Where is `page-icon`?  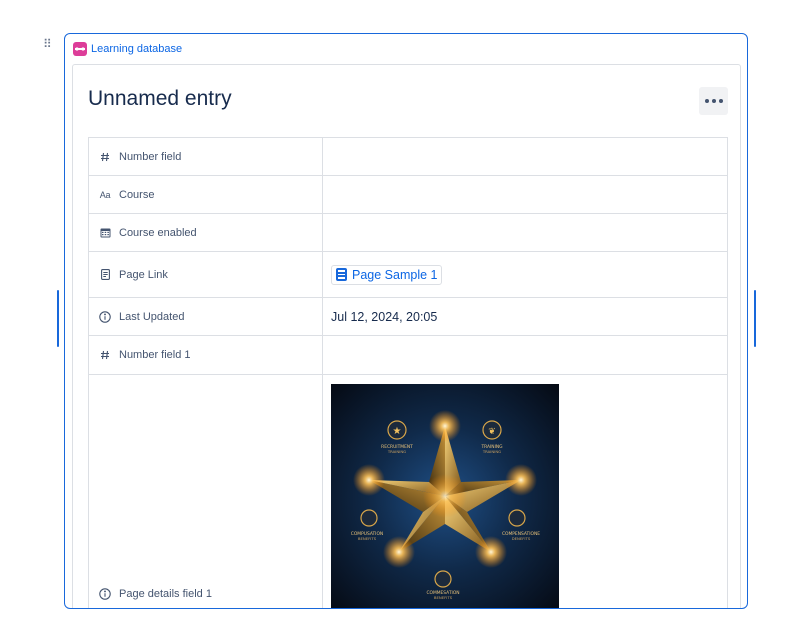 page-icon is located at coordinates (105, 275).